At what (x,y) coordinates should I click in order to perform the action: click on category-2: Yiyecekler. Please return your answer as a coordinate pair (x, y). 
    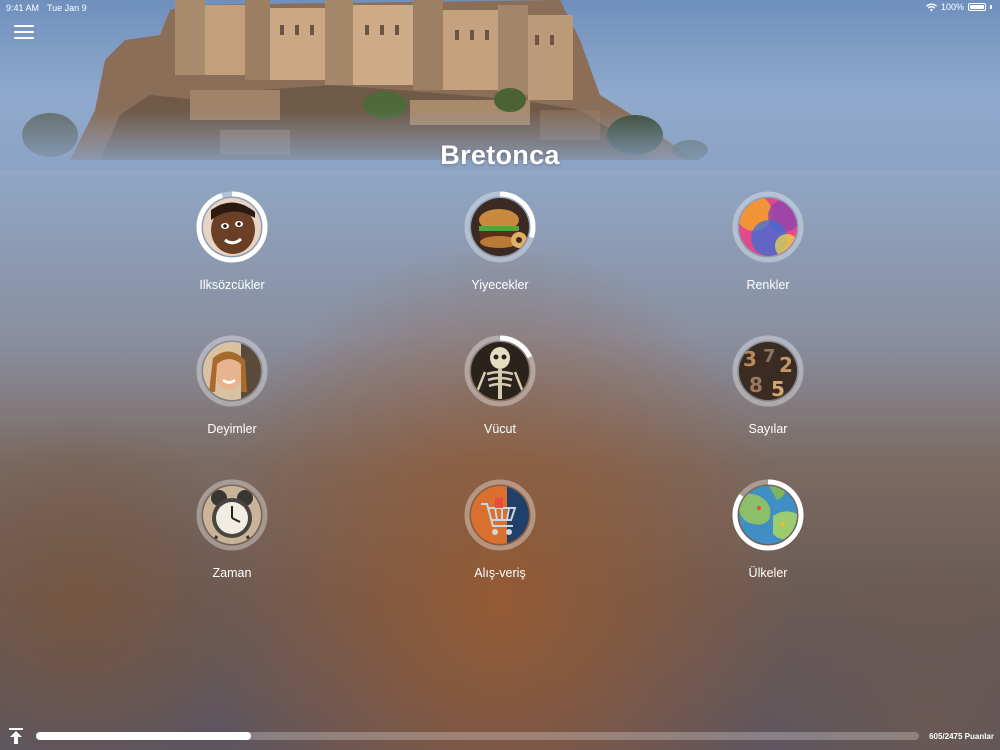
    Looking at the image, I should click on (500, 241).